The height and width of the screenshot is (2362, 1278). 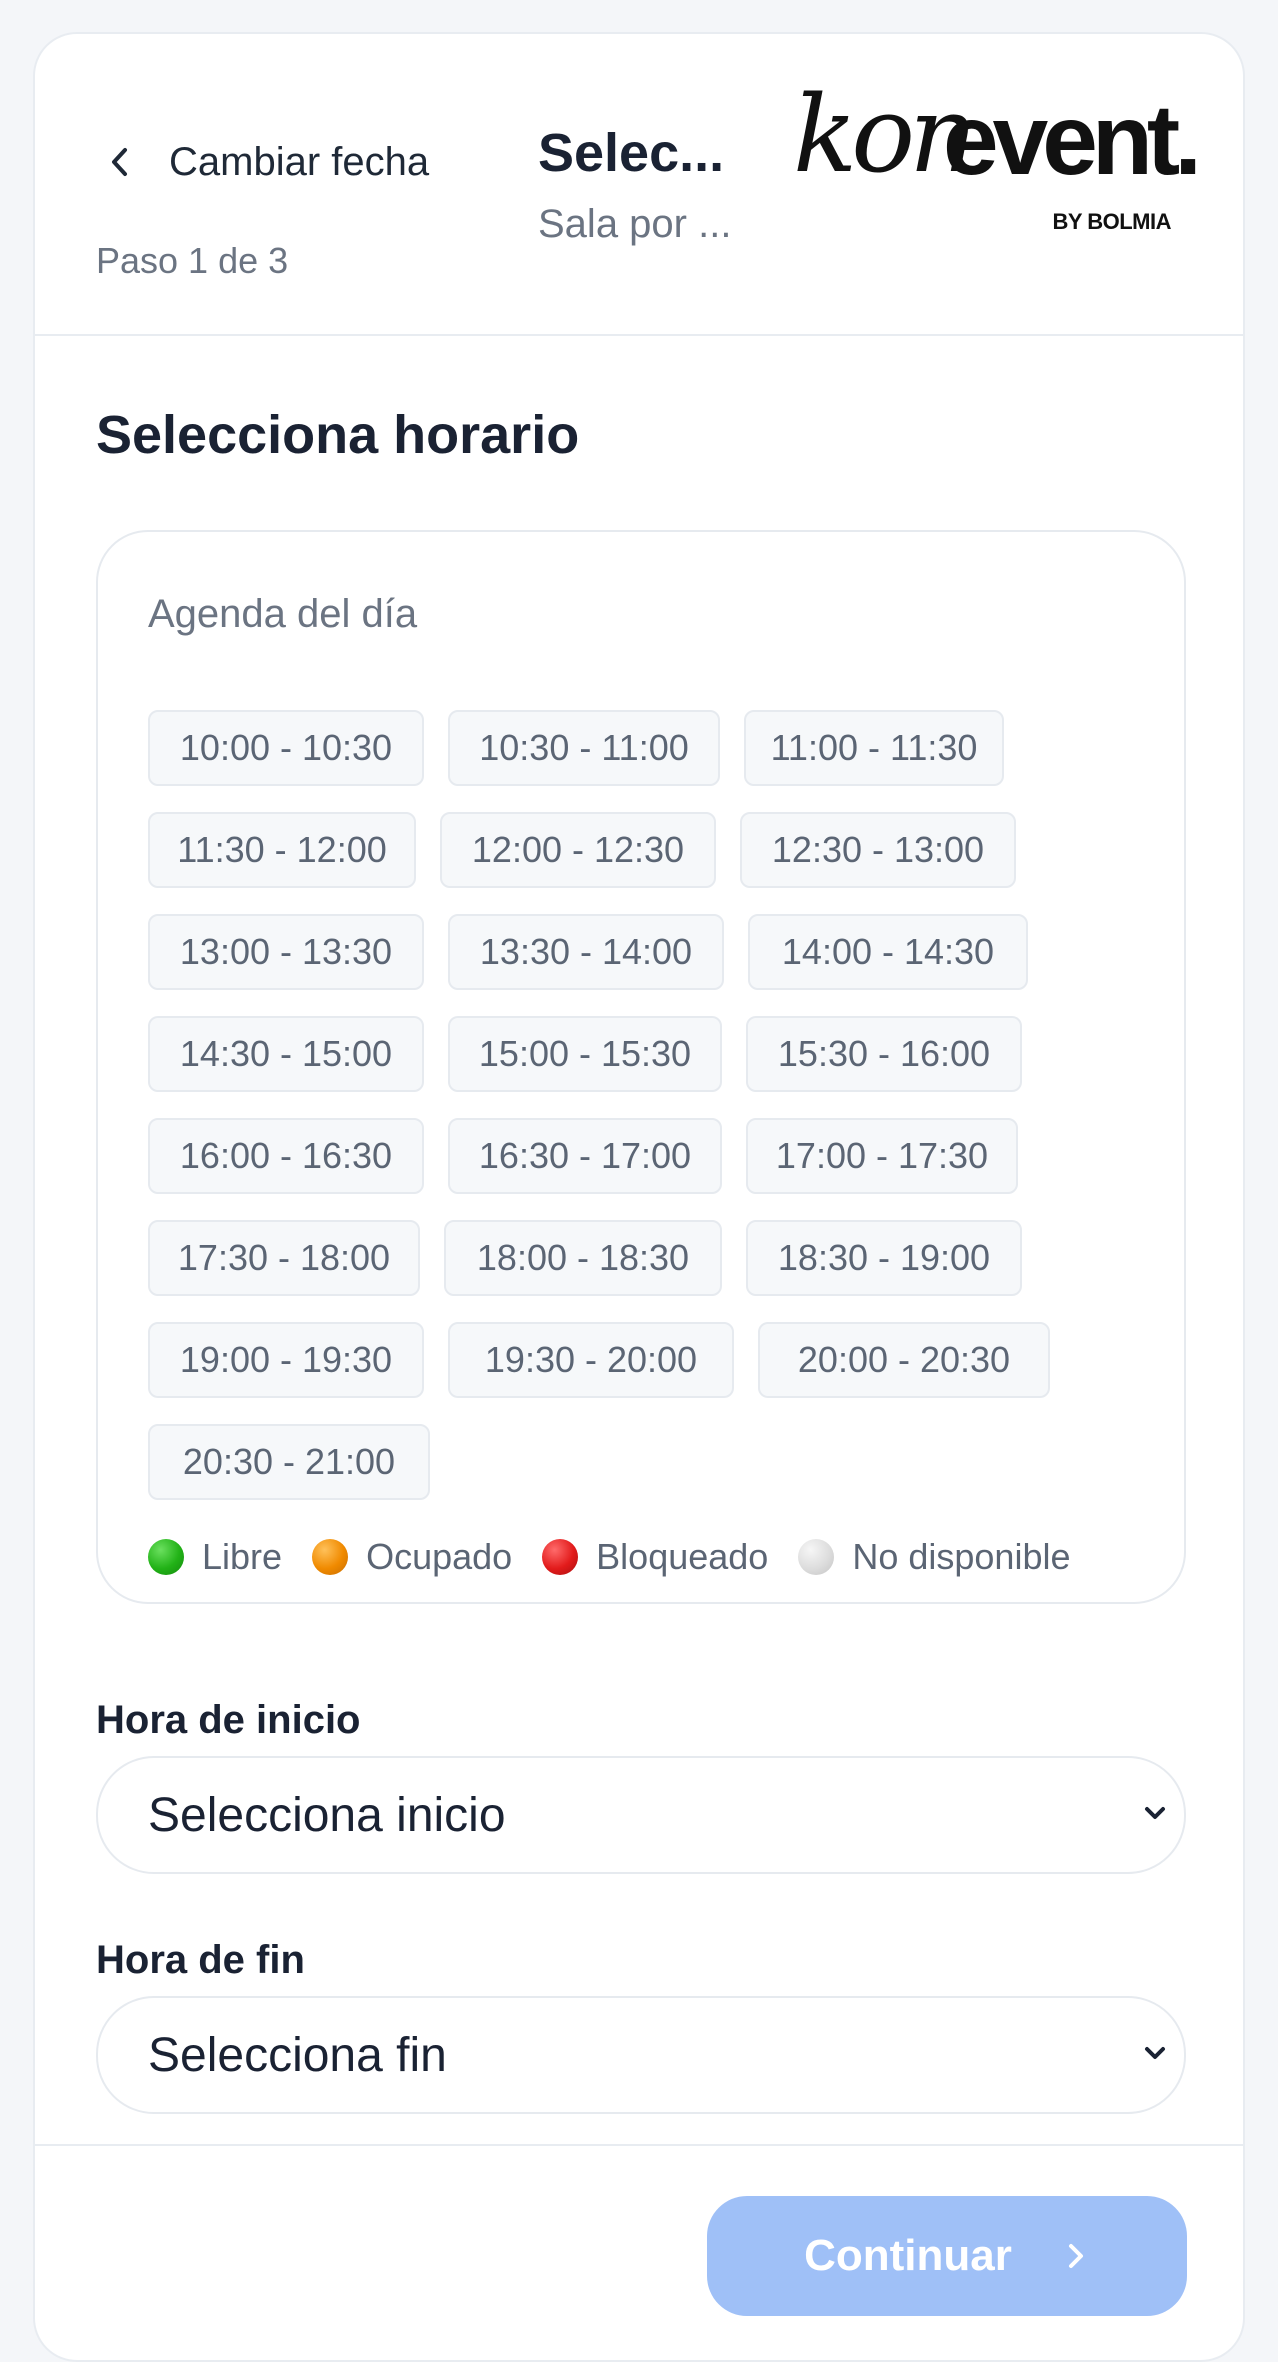 I want to click on legend-busy: Ocupado, so click(x=412, y=1557).